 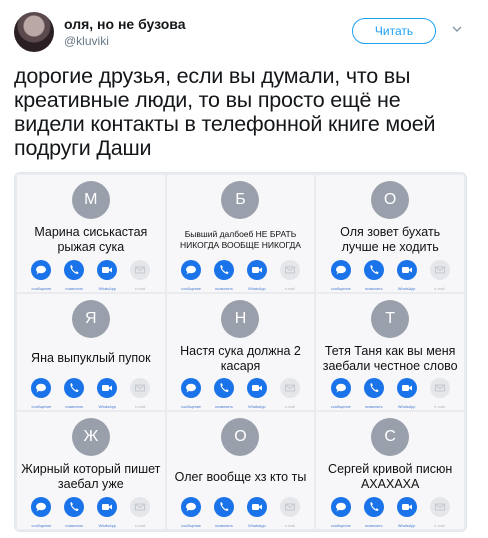 What do you see at coordinates (91, 239) in the screenshot?
I see `contact-name: Марина сиськастая рыжая сука` at bounding box center [91, 239].